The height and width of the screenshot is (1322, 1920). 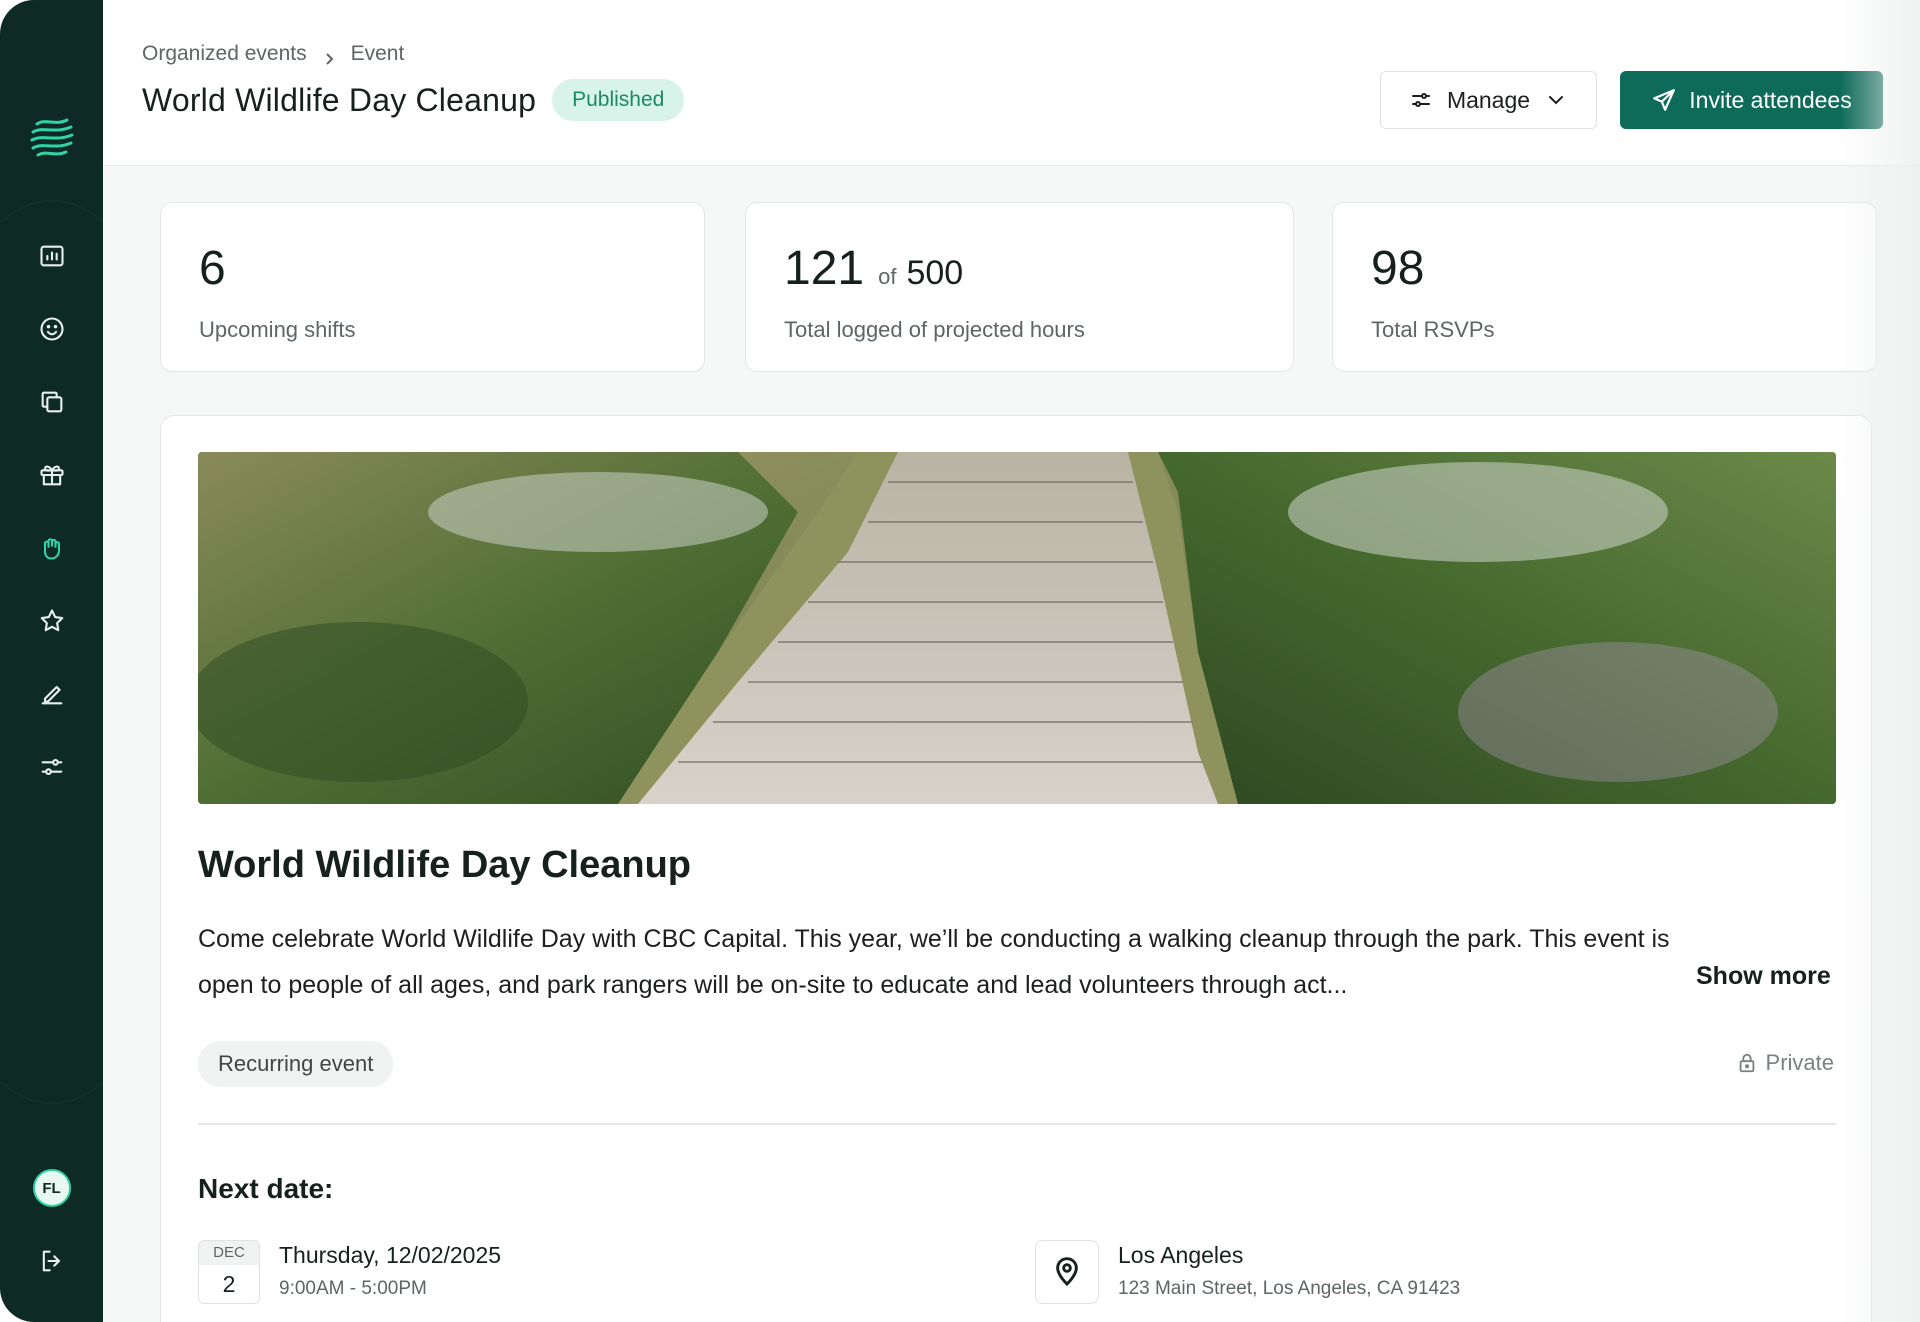 I want to click on logout-button, so click(x=52, y=1263).